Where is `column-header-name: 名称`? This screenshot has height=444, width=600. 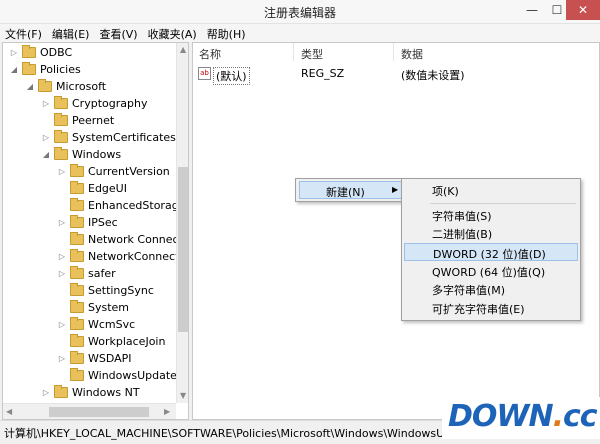
column-header-name: 名称 is located at coordinates (210, 54).